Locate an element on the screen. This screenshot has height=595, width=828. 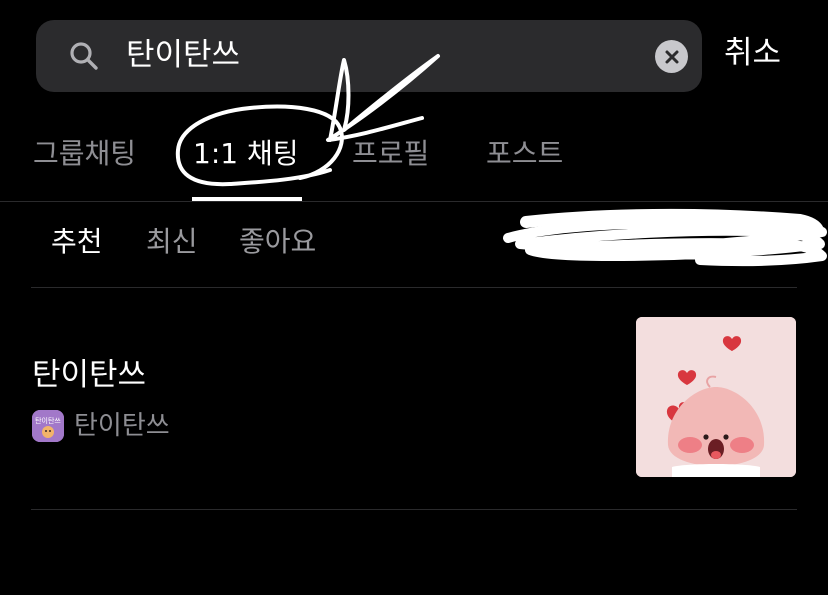
tab-post: 포스트 is located at coordinates (524, 154).